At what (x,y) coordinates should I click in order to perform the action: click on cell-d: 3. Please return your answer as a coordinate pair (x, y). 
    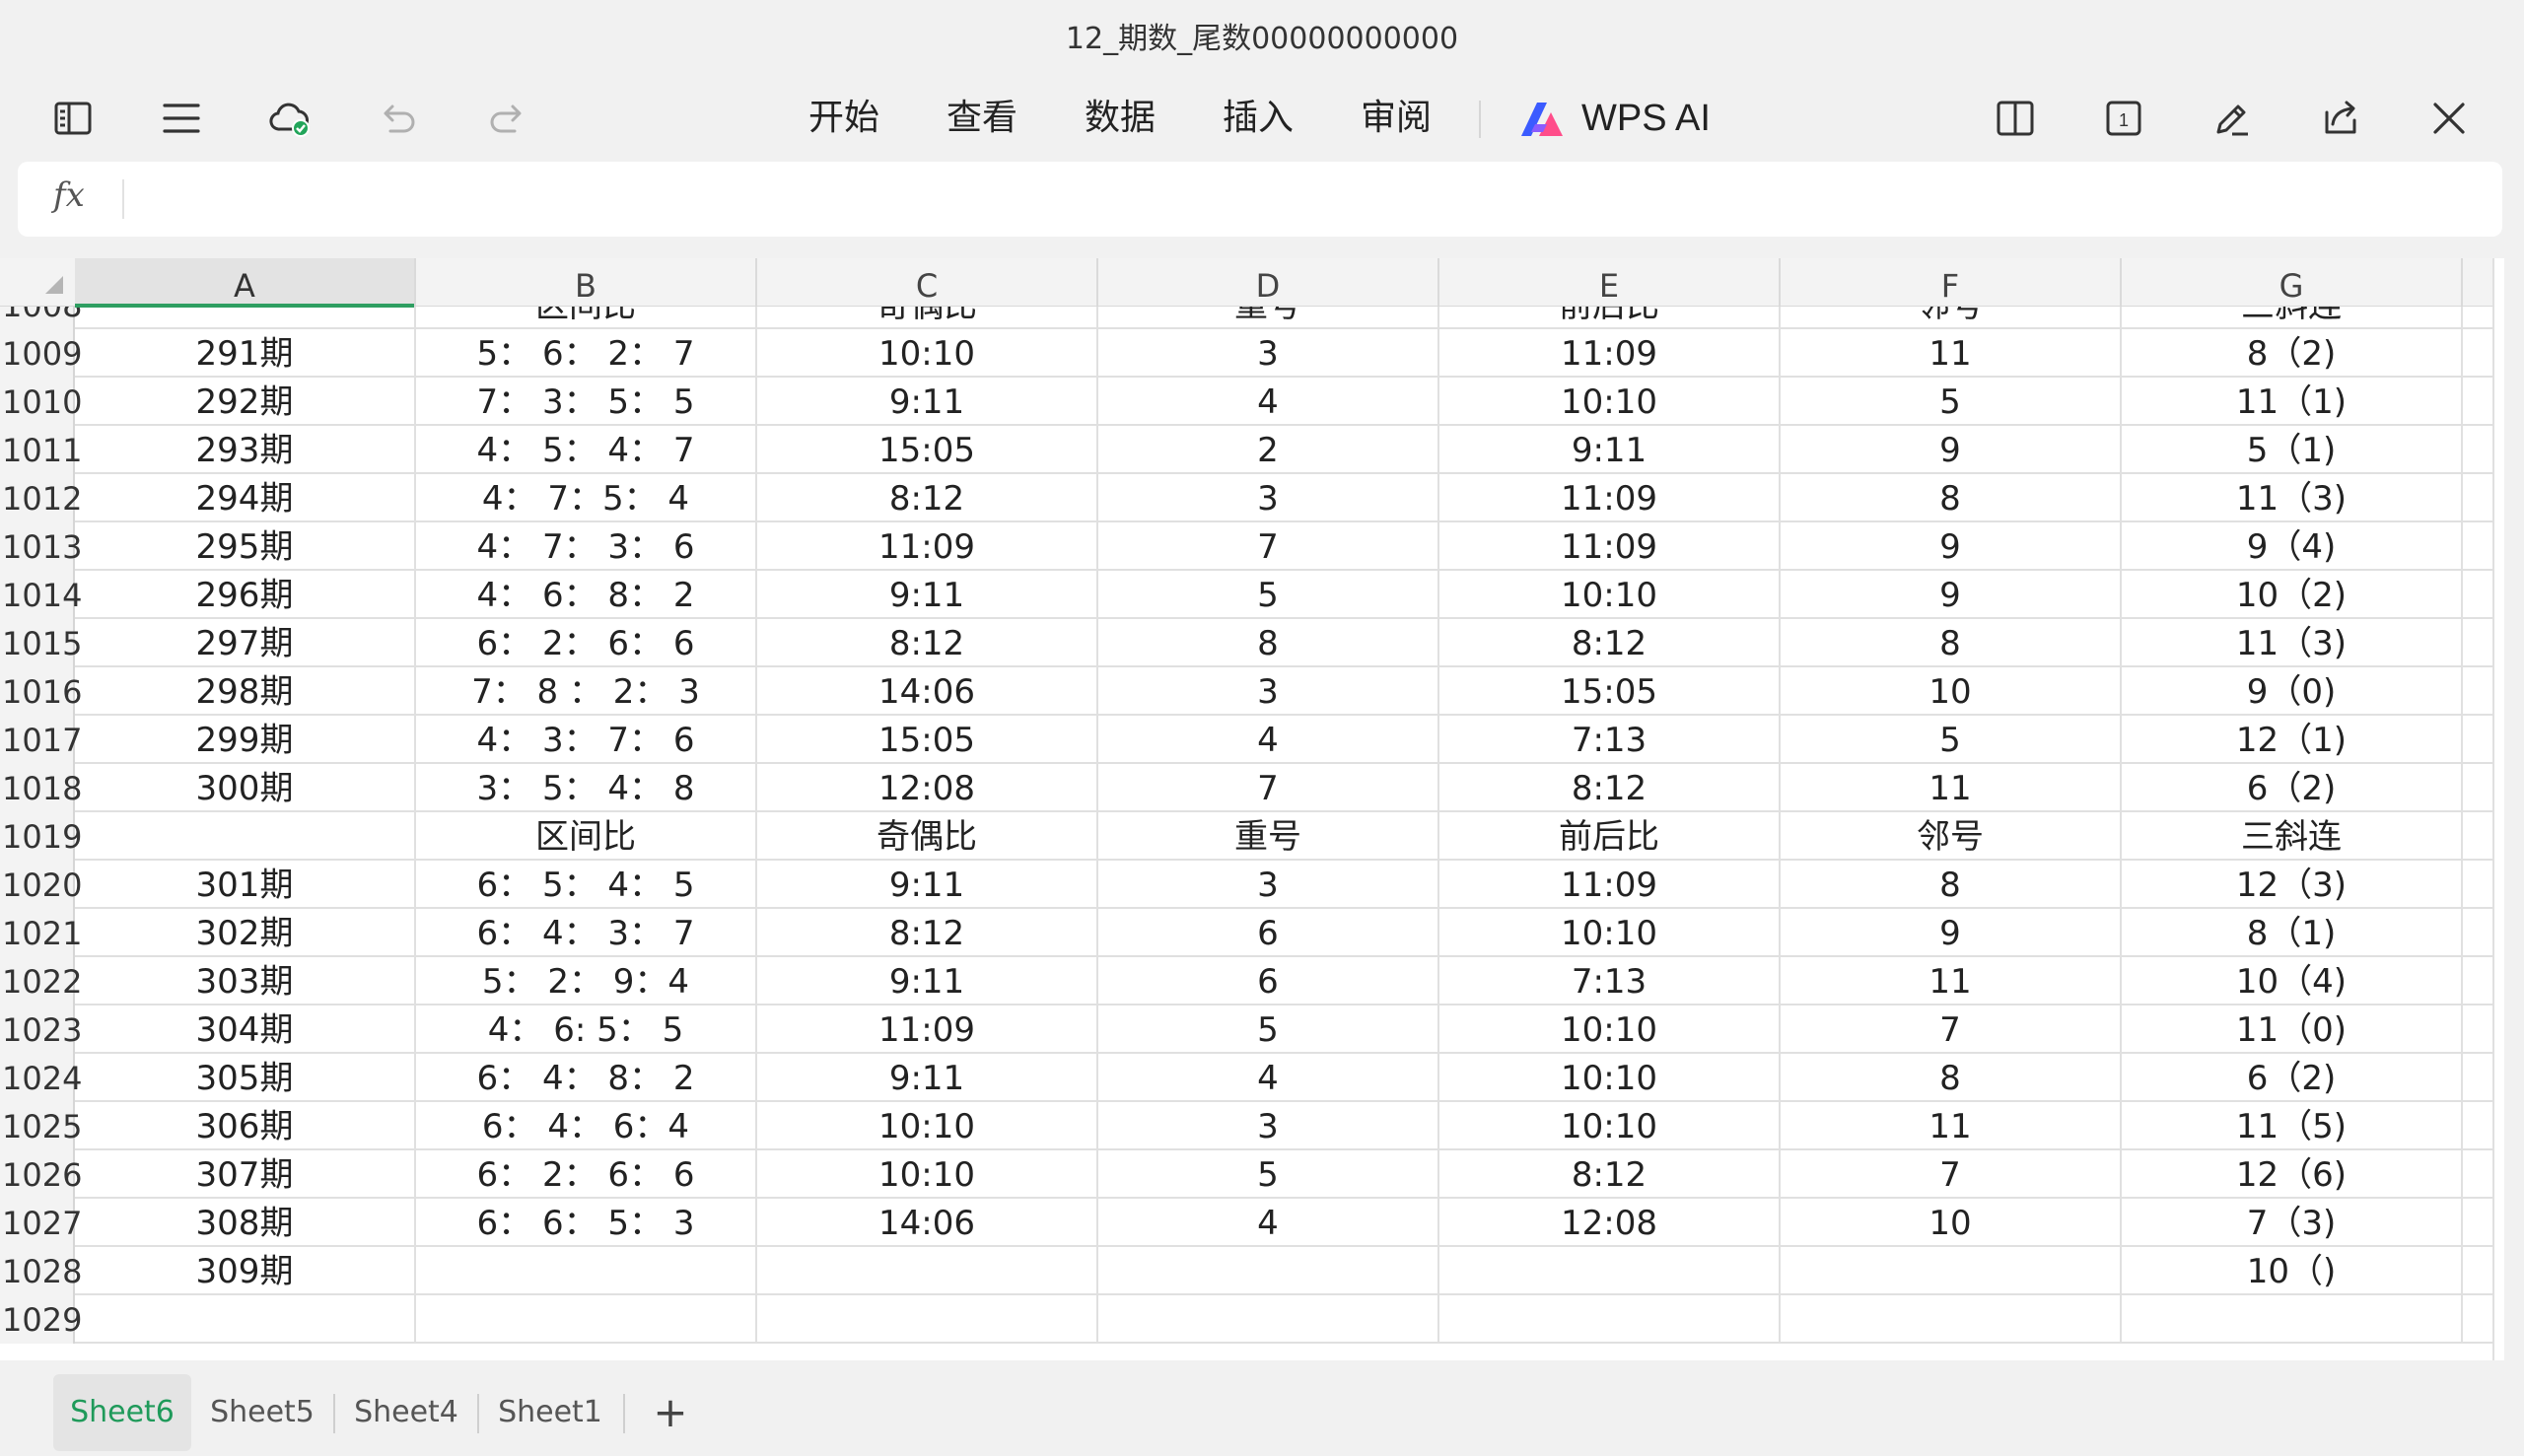
    Looking at the image, I should click on (1268, 884).